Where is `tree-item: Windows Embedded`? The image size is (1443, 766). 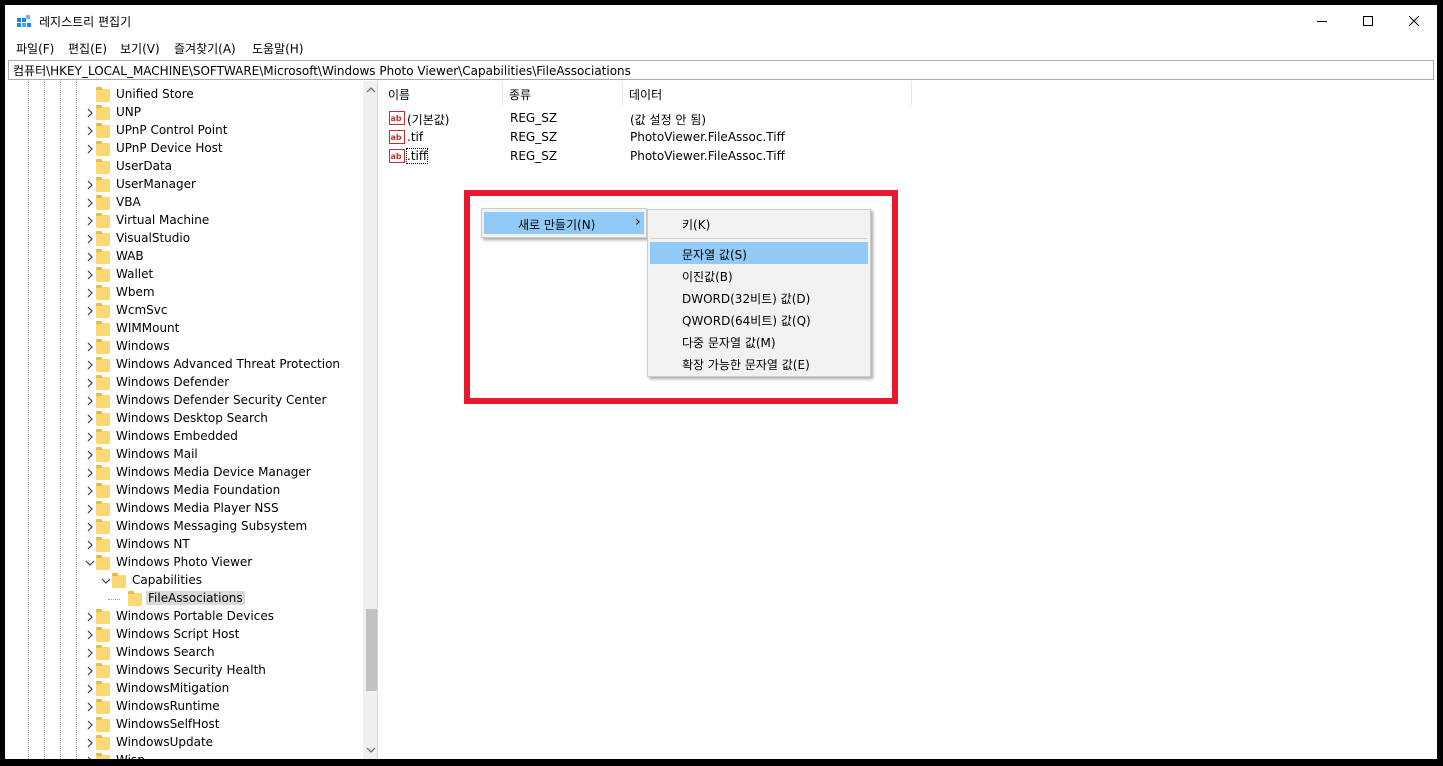 tree-item: Windows Embedded is located at coordinates (186, 437).